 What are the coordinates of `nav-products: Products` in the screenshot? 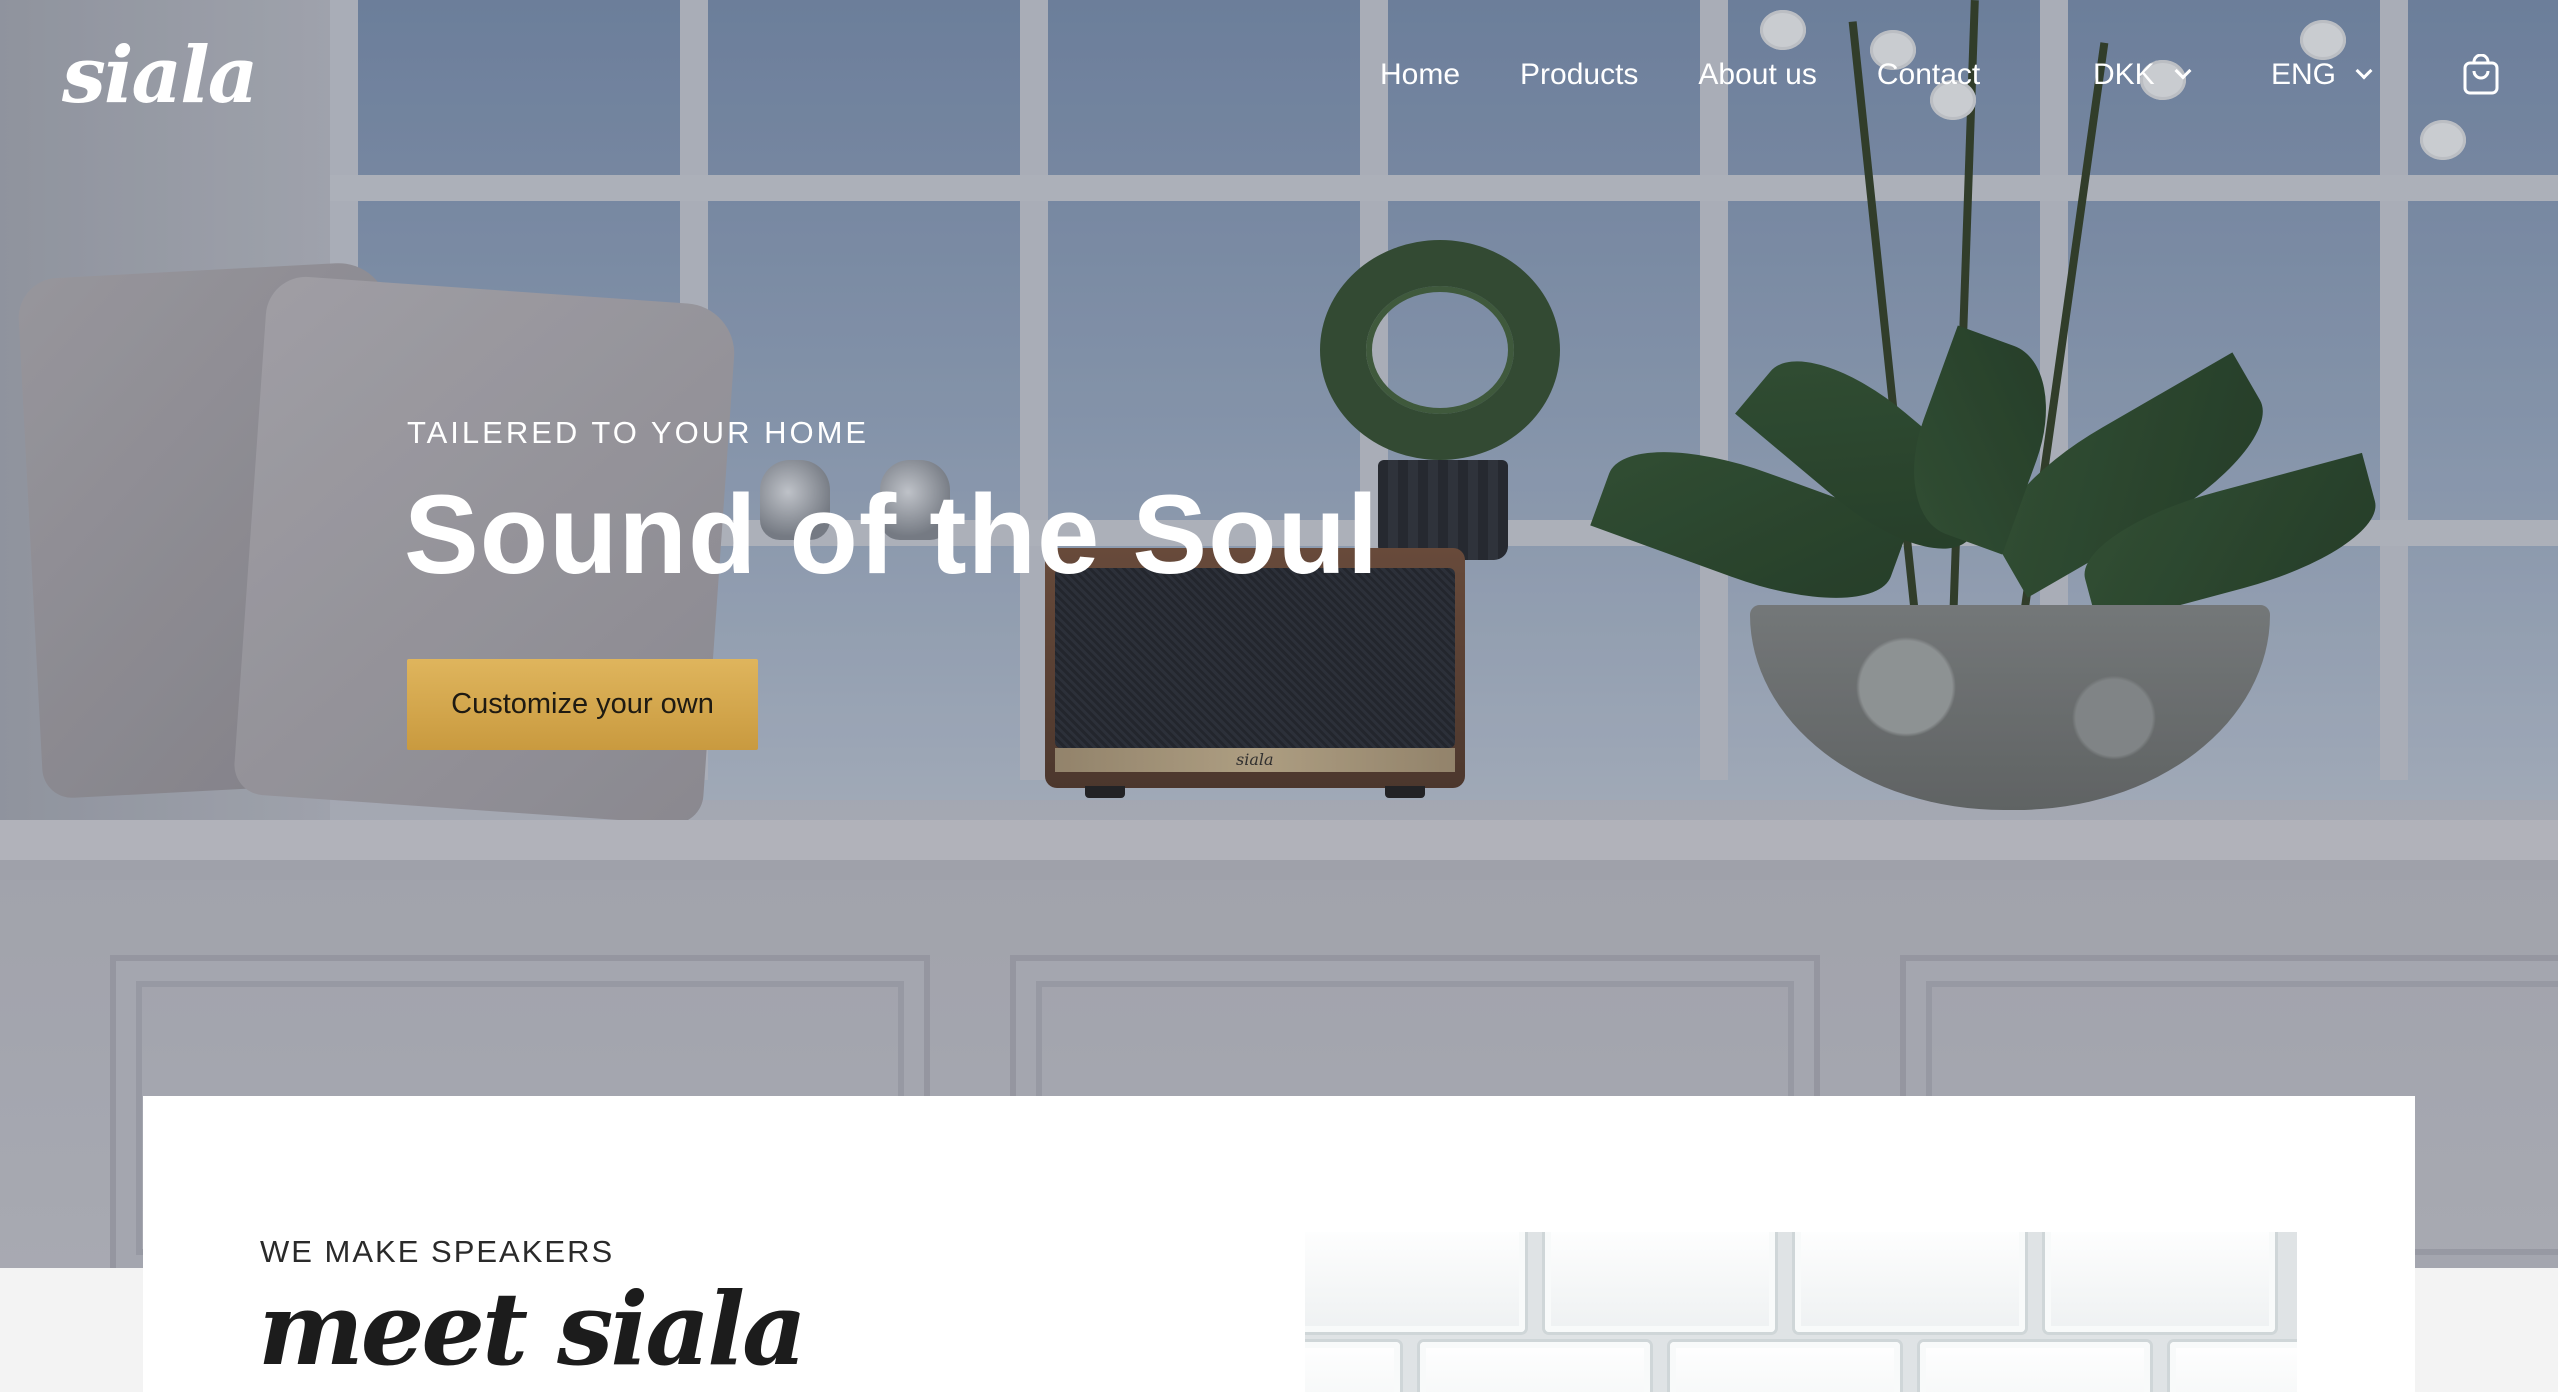 It's located at (1579, 75).